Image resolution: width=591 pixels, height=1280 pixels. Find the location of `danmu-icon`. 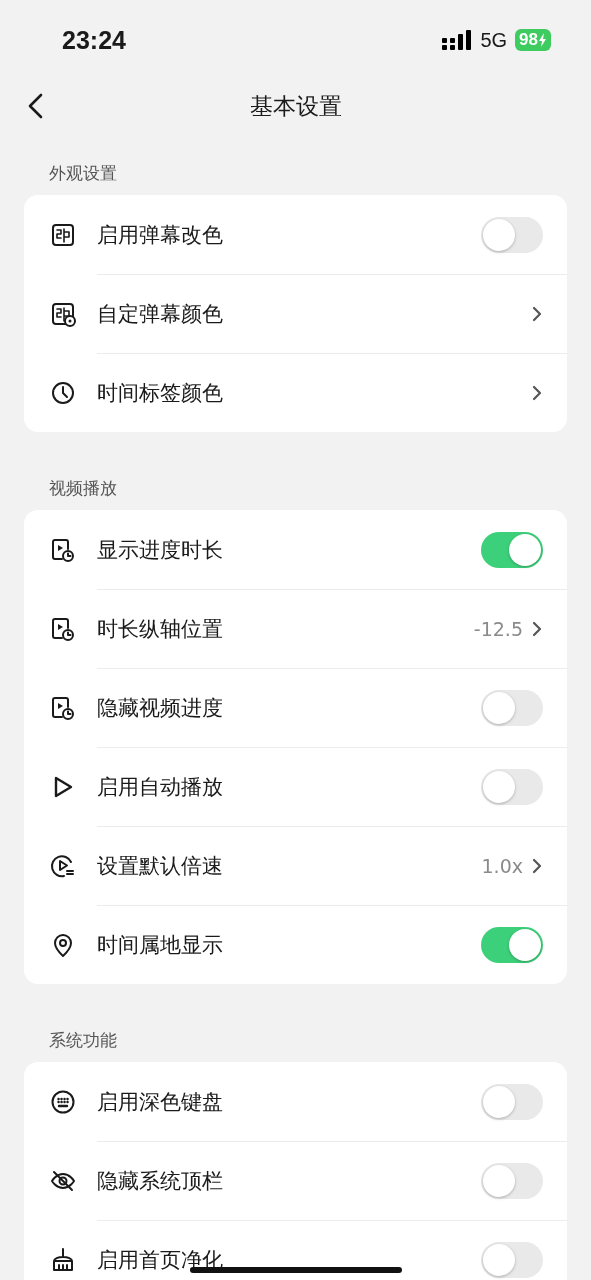

danmu-icon is located at coordinates (63, 234).